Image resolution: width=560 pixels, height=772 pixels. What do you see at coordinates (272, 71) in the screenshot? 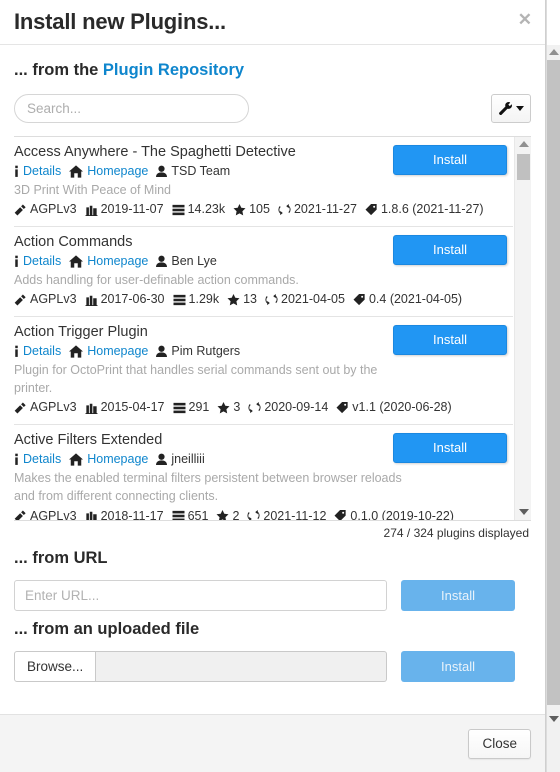
I see `repository-section-heading: ... from the Plugin Repository` at bounding box center [272, 71].